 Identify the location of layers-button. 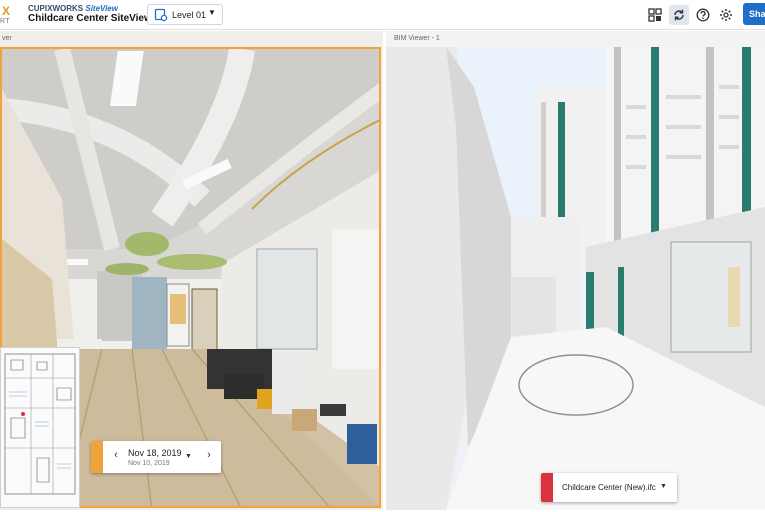
(655, 15).